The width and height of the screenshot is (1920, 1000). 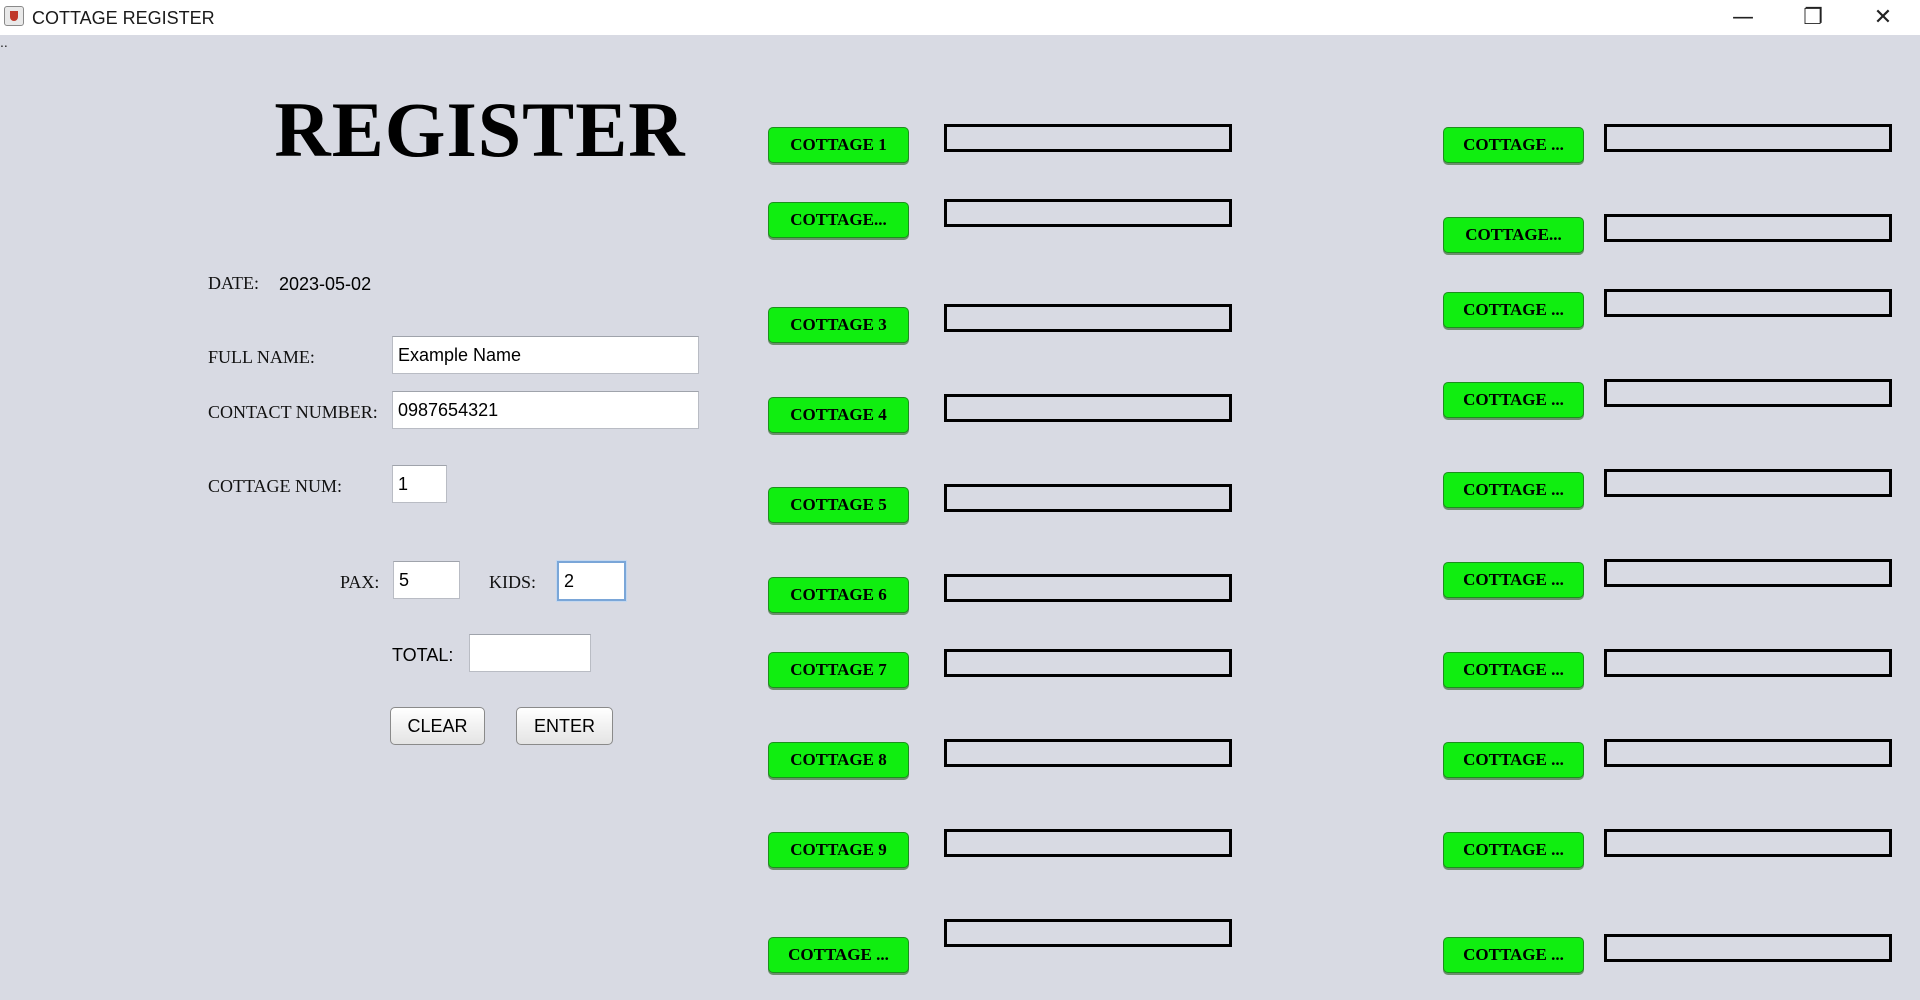 I want to click on kids-field, so click(x=591, y=581).